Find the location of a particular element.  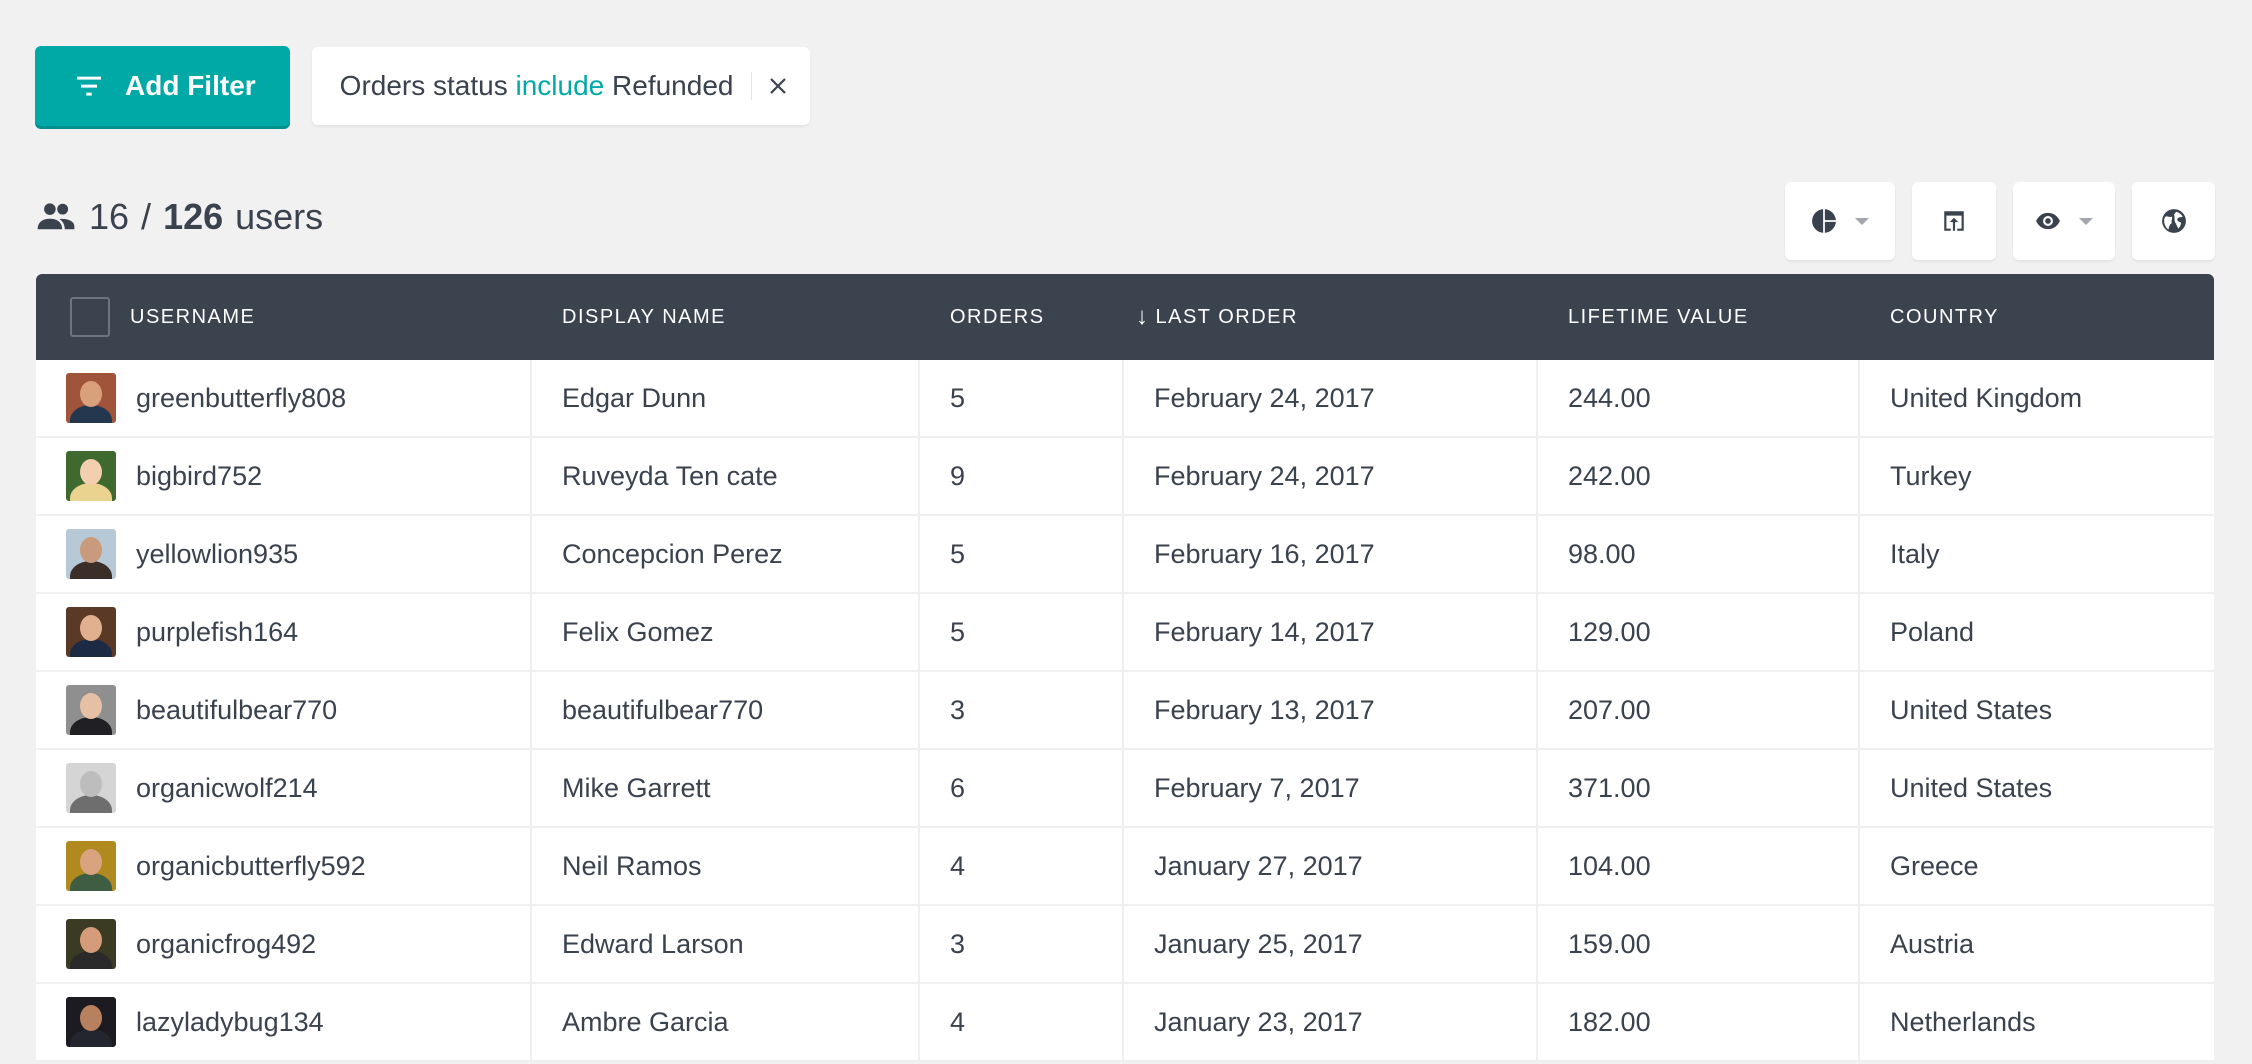

column-header-orders: ORDERS is located at coordinates (1022, 317).